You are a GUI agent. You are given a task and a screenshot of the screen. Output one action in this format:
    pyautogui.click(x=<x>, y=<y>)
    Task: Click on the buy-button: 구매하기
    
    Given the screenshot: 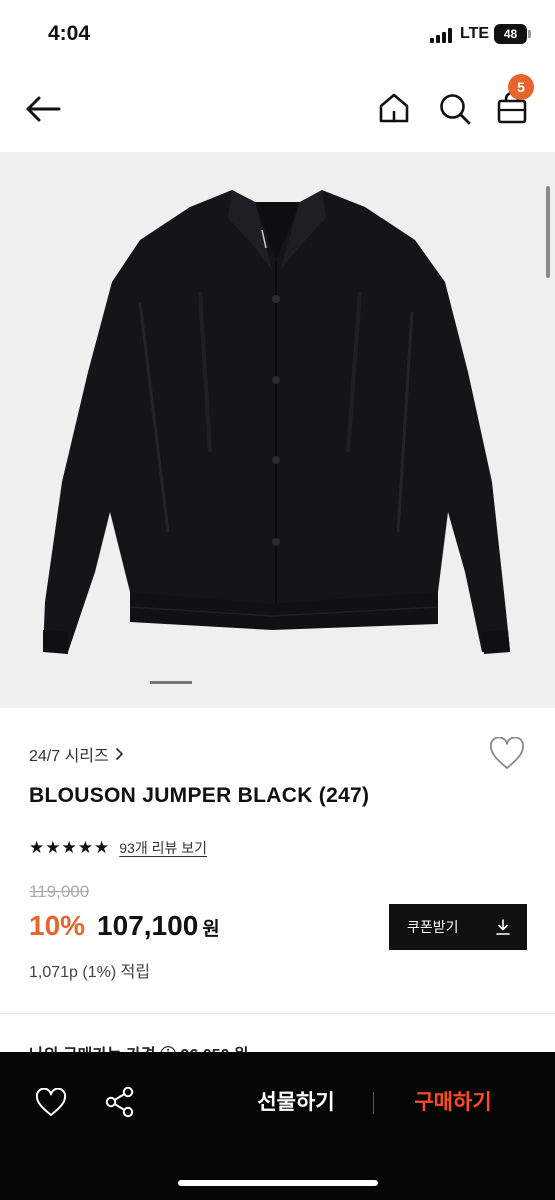 What is the action you would take?
    pyautogui.click(x=453, y=1103)
    